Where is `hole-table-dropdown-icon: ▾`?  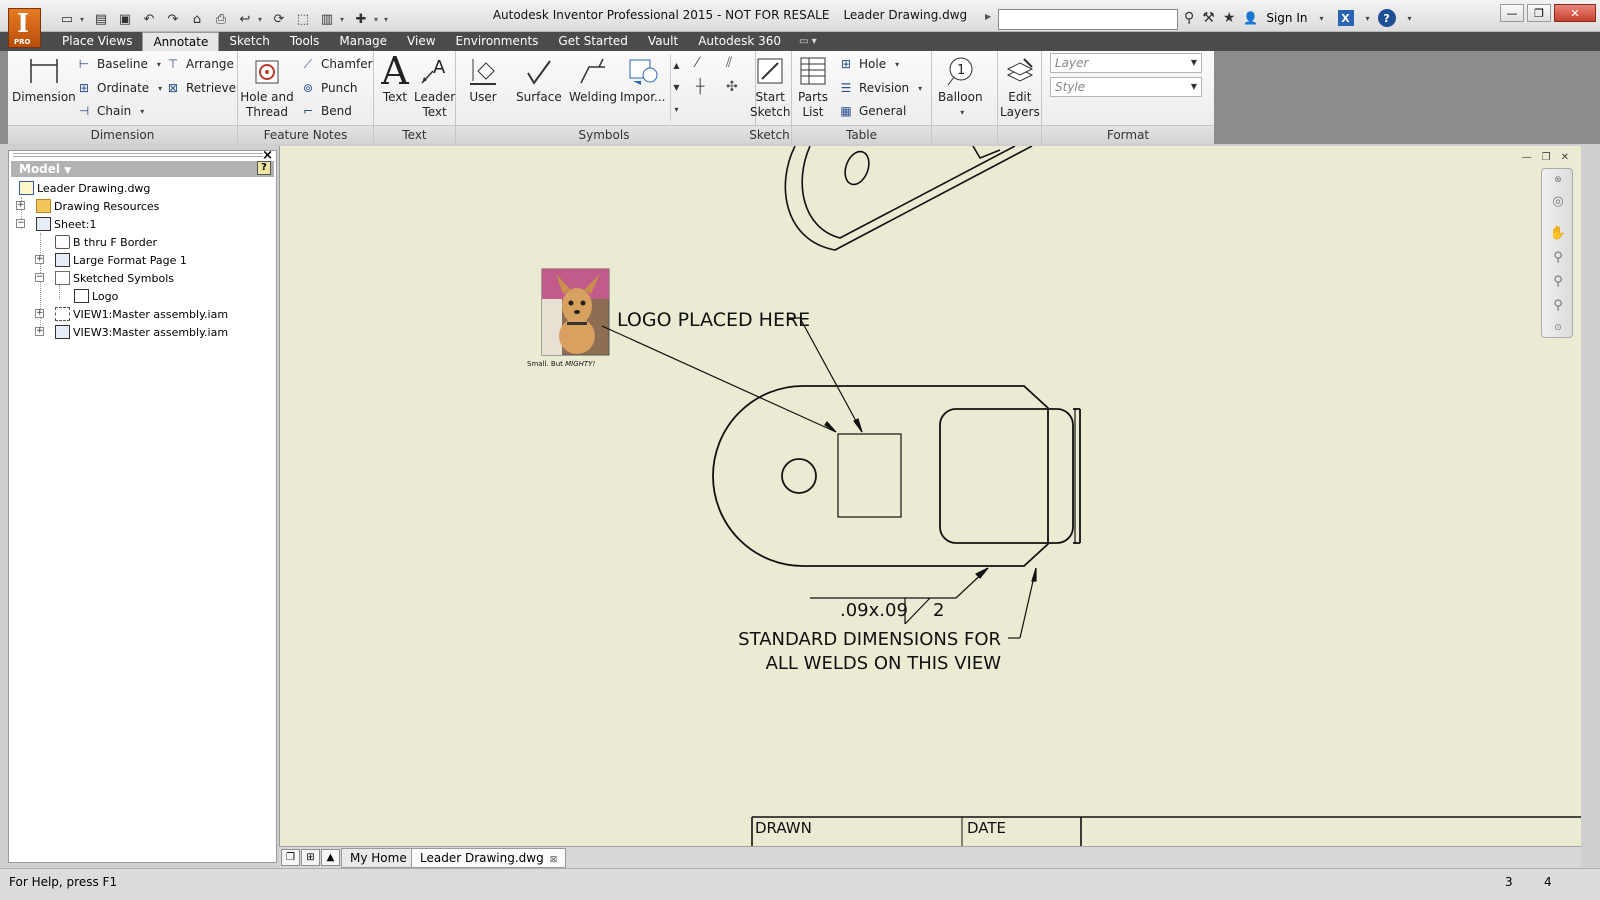
hole-table-dropdown-icon: ▾ is located at coordinates (897, 64).